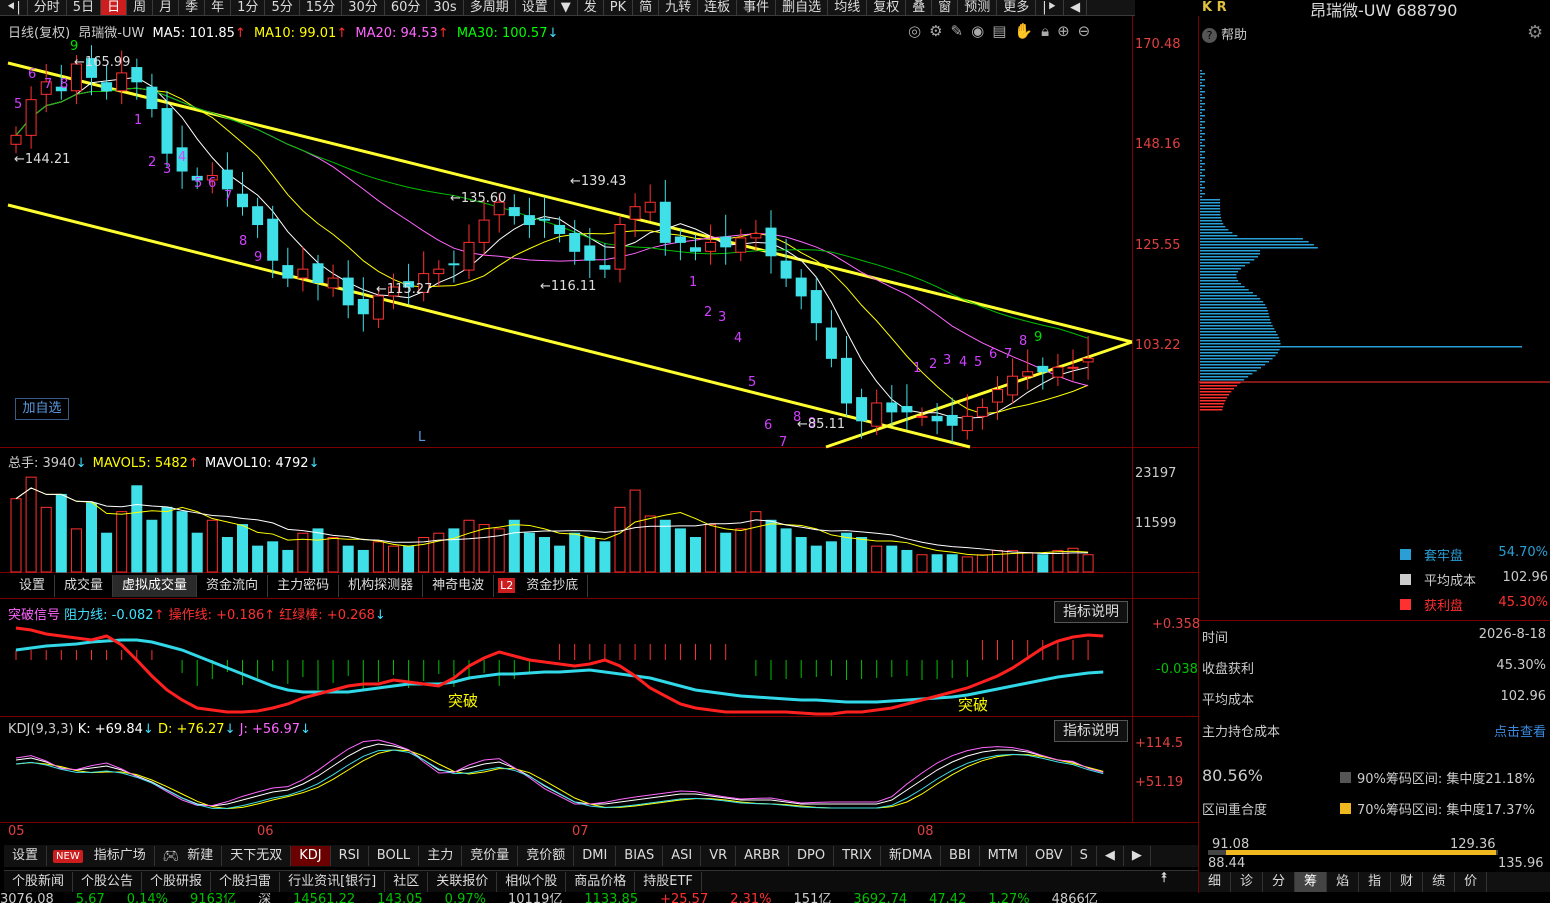 This screenshot has width=1550, height=903. What do you see at coordinates (595, 856) in the screenshot?
I see `indicator-tab: DMI` at bounding box center [595, 856].